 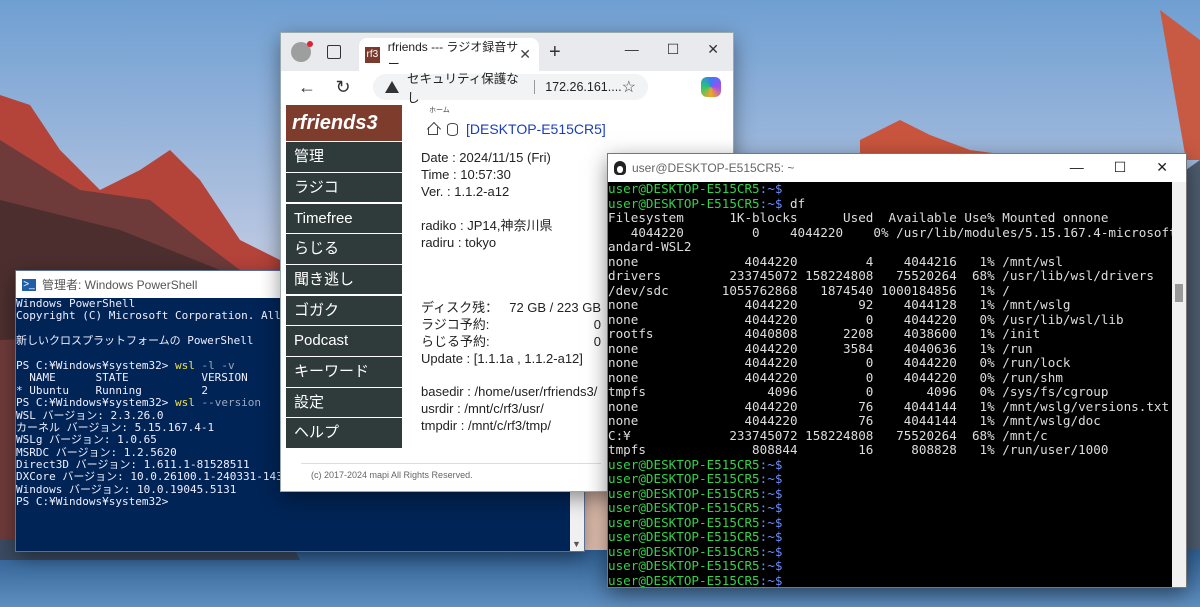 I want to click on wsl-title-bar: user@DESKTOP-E515CR5: ~ — ☐ ✕, so click(x=897, y=168).